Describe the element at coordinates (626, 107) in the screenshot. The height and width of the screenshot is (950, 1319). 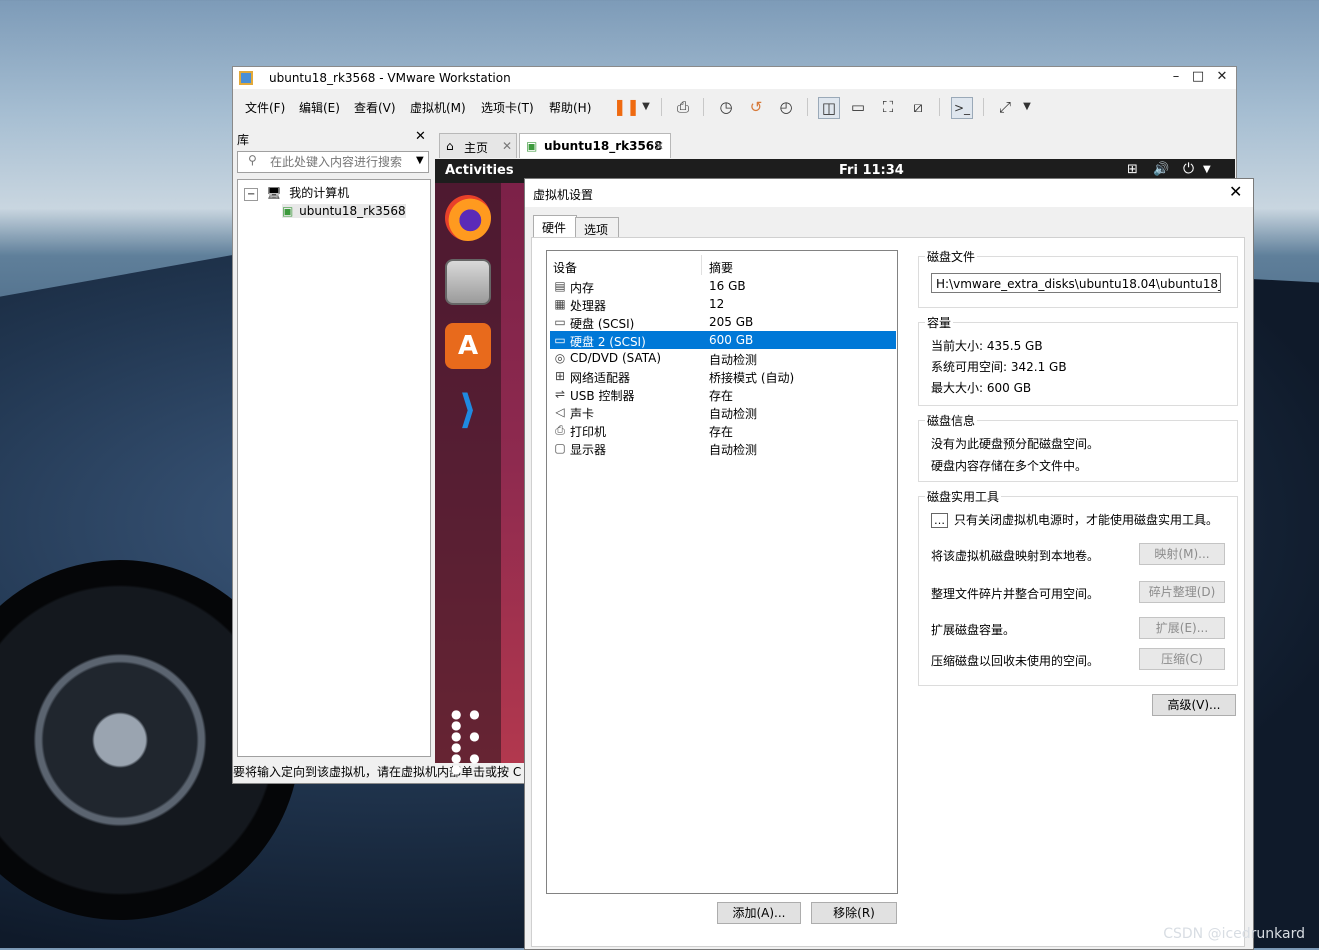
I see `pause-icon: ❚❚` at that location.